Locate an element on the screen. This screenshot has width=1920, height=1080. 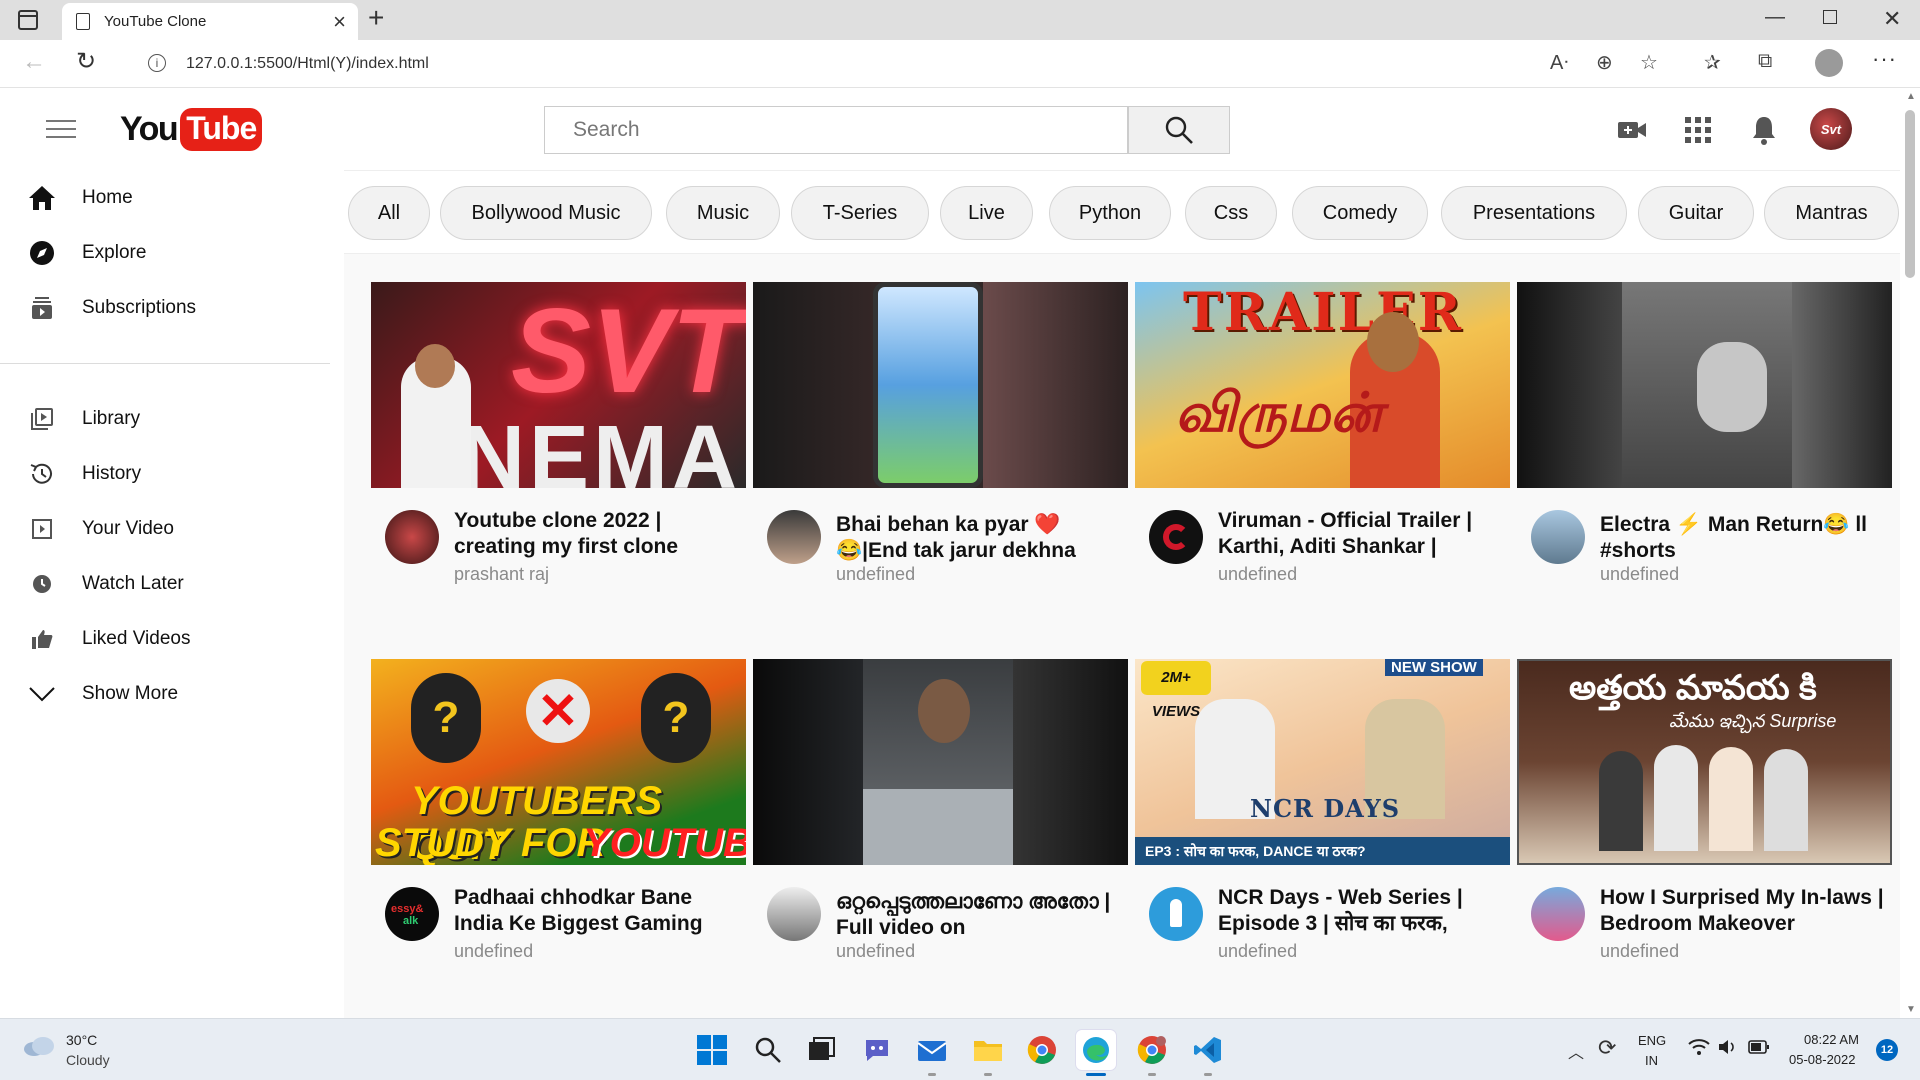
chip-mantras: Mantras is located at coordinates (1831, 213).